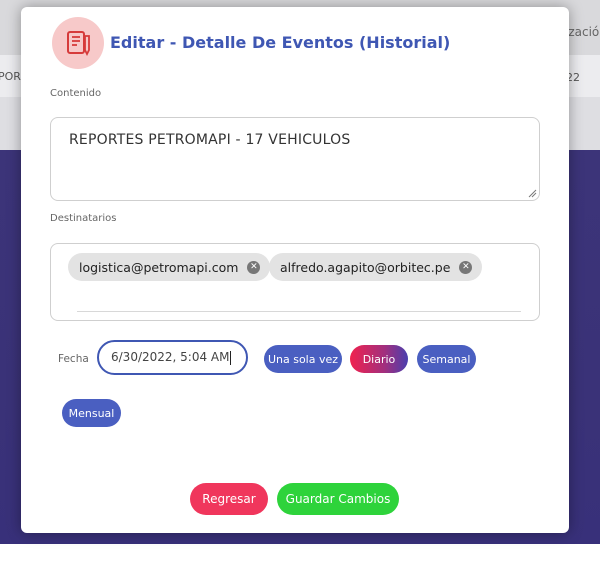 Image resolution: width=600 pixels, height=561 pixels. I want to click on recipient-input-line, so click(299, 311).